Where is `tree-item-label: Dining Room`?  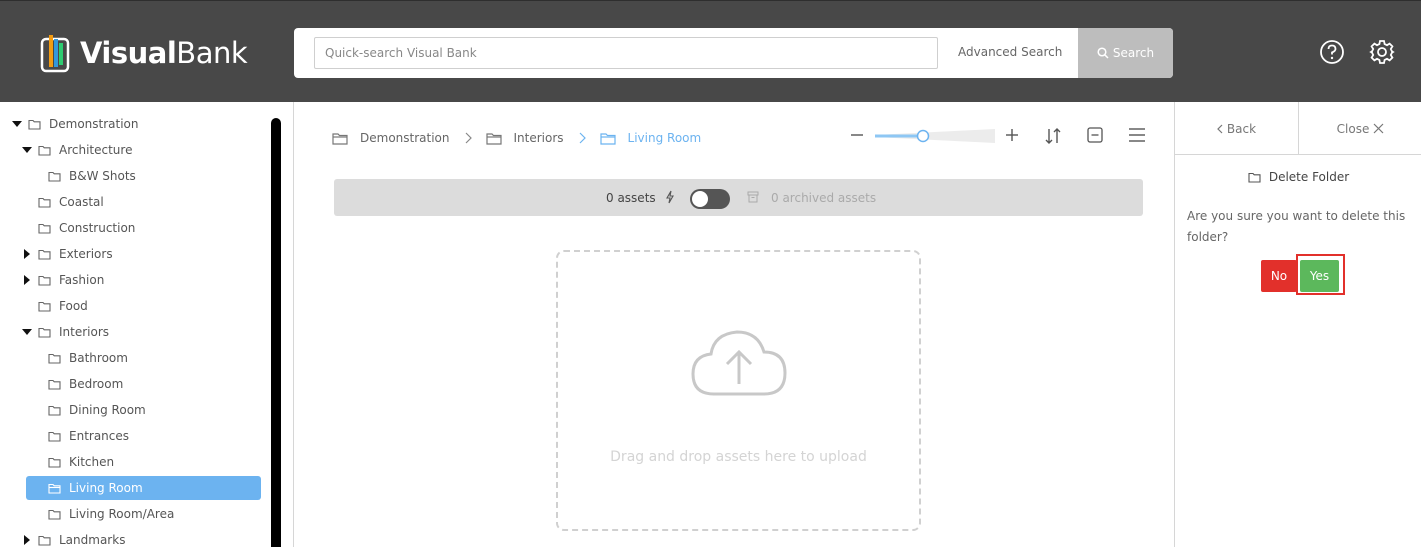
tree-item-label: Dining Room is located at coordinates (107, 410).